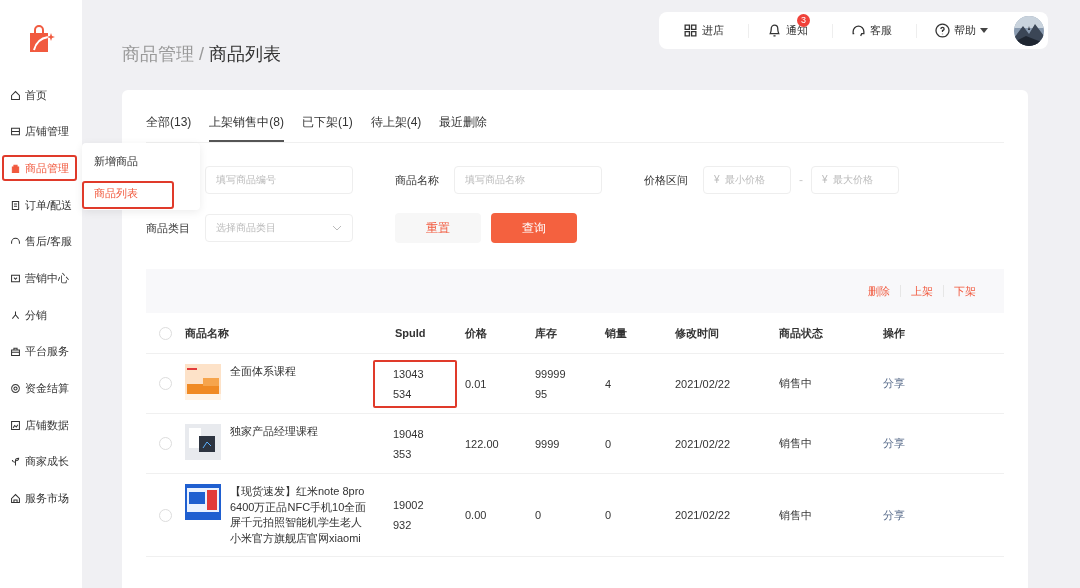 The width and height of the screenshot is (1080, 588). I want to click on toolbar-button: 进店, so click(706, 30).